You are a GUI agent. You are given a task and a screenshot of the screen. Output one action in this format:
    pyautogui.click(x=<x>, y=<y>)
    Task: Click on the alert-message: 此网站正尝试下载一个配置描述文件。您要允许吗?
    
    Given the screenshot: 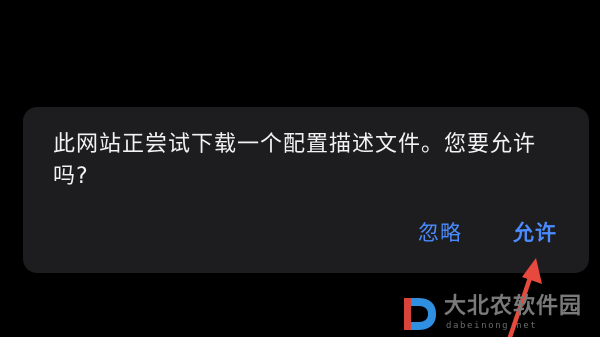 What is the action you would take?
    pyautogui.click(x=295, y=160)
    